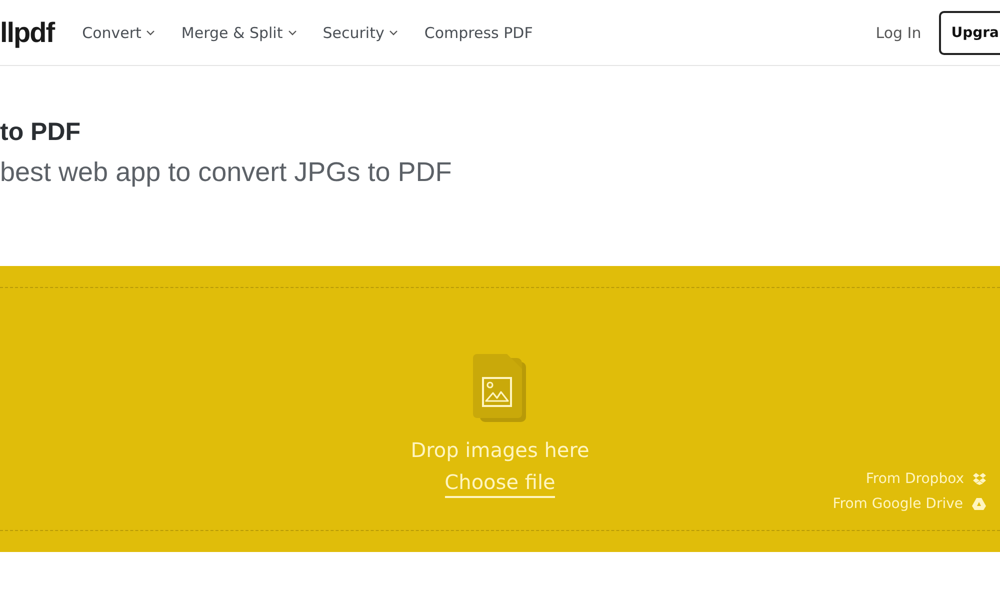 The image size is (1000, 600). Describe the element at coordinates (360, 33) in the screenshot. I see `nav-link: Security` at that location.